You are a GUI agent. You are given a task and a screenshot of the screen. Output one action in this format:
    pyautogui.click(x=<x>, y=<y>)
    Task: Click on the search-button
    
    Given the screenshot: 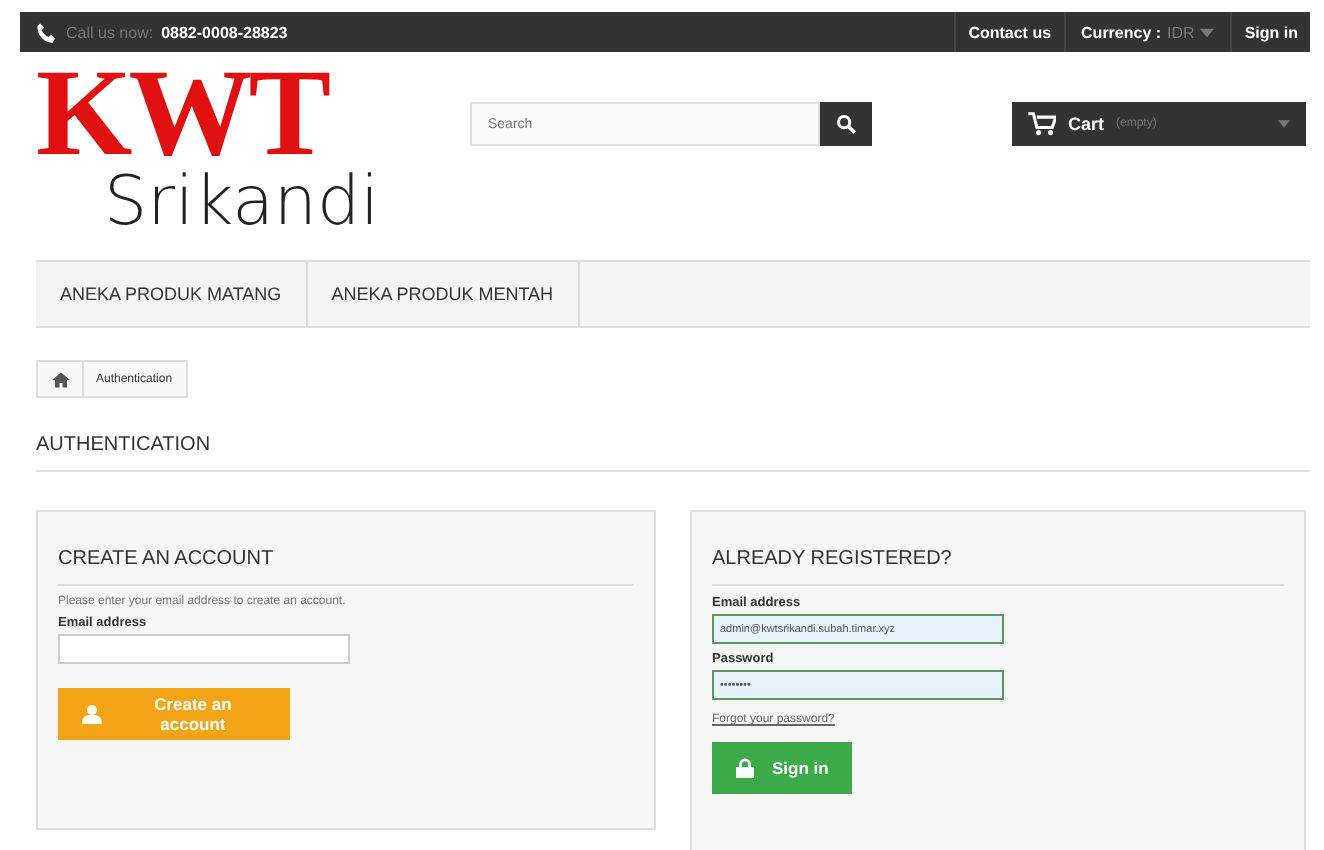 What is the action you would take?
    pyautogui.click(x=846, y=124)
    